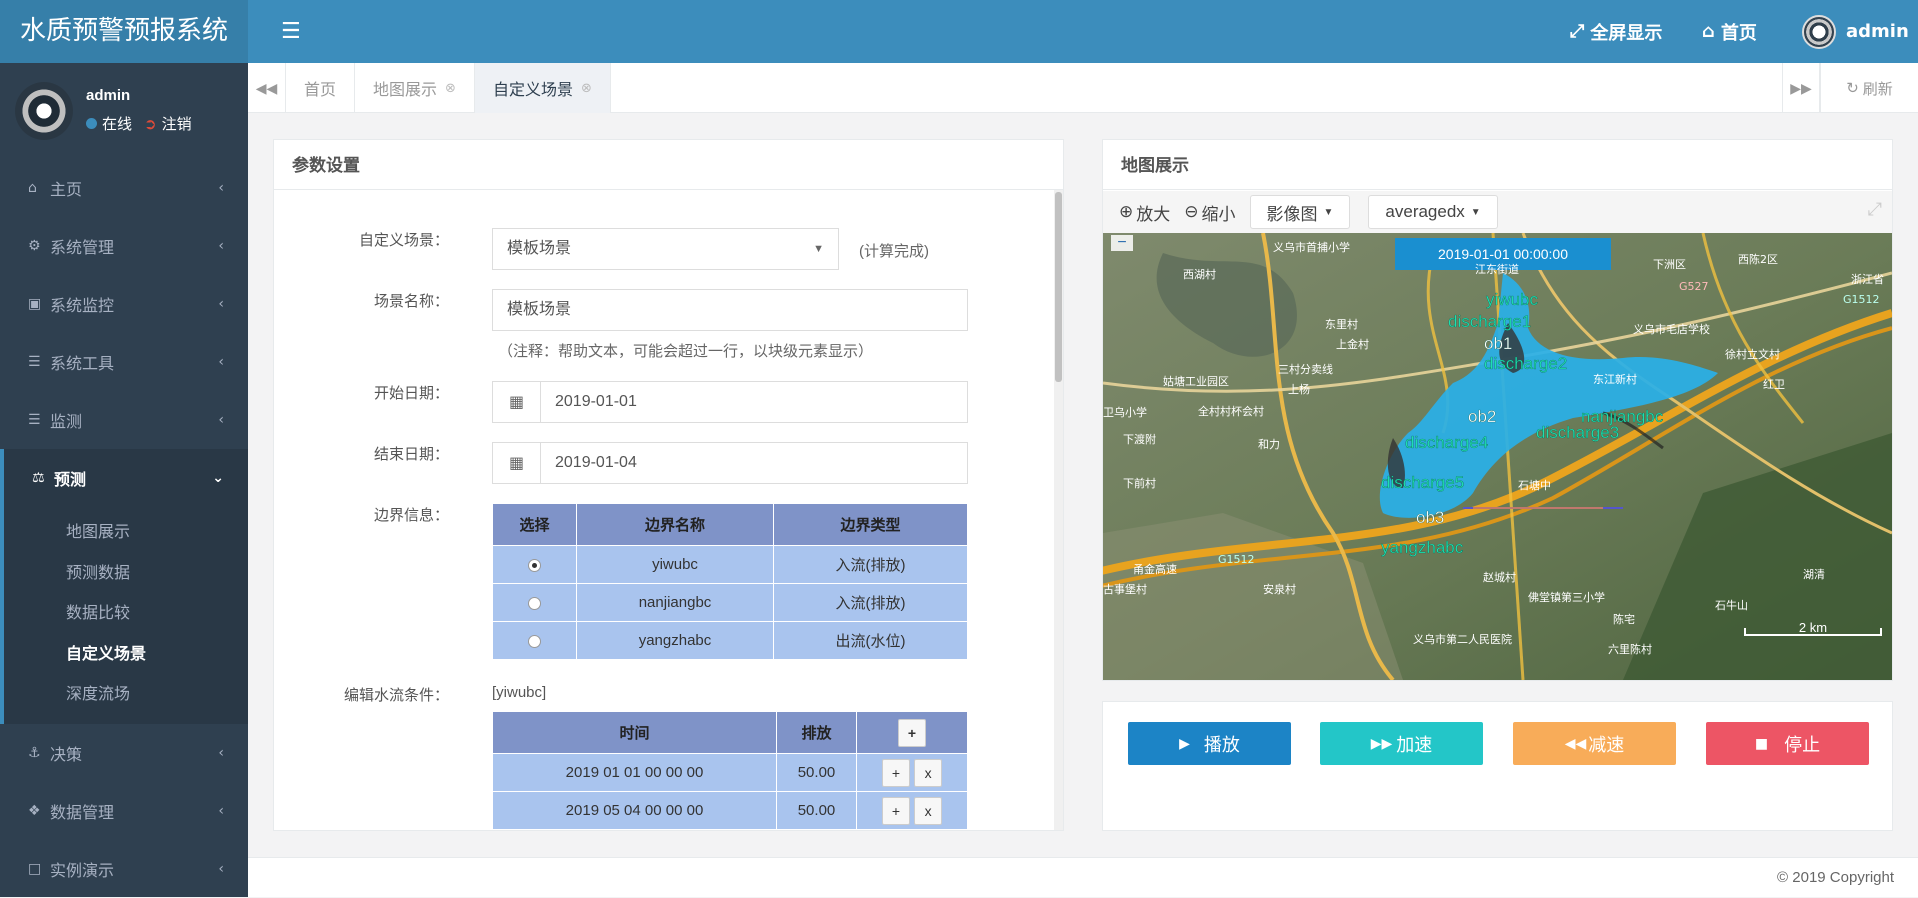  I want to click on subitem-depth-flow: 深度流场, so click(126, 695).